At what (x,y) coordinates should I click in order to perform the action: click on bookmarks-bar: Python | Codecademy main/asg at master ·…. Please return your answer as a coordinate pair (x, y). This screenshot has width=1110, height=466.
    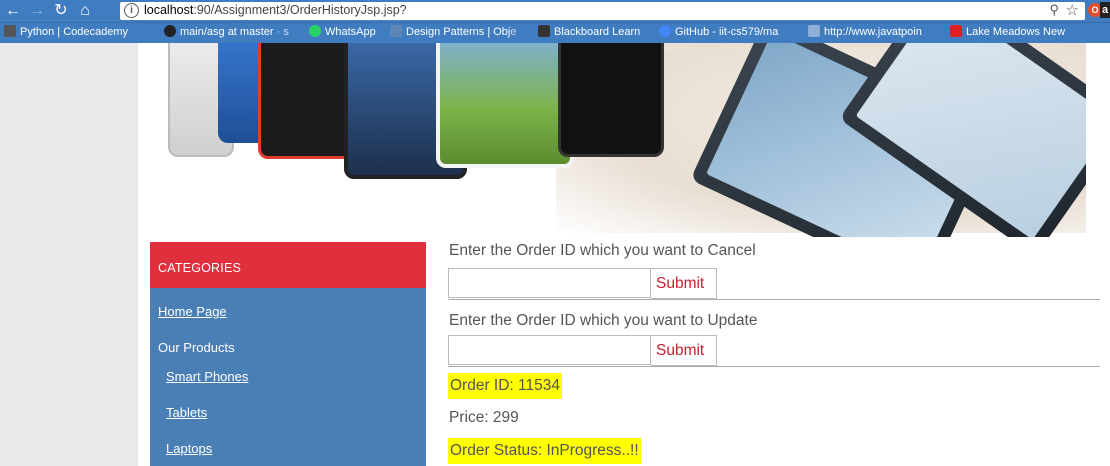
    Looking at the image, I should click on (555, 32).